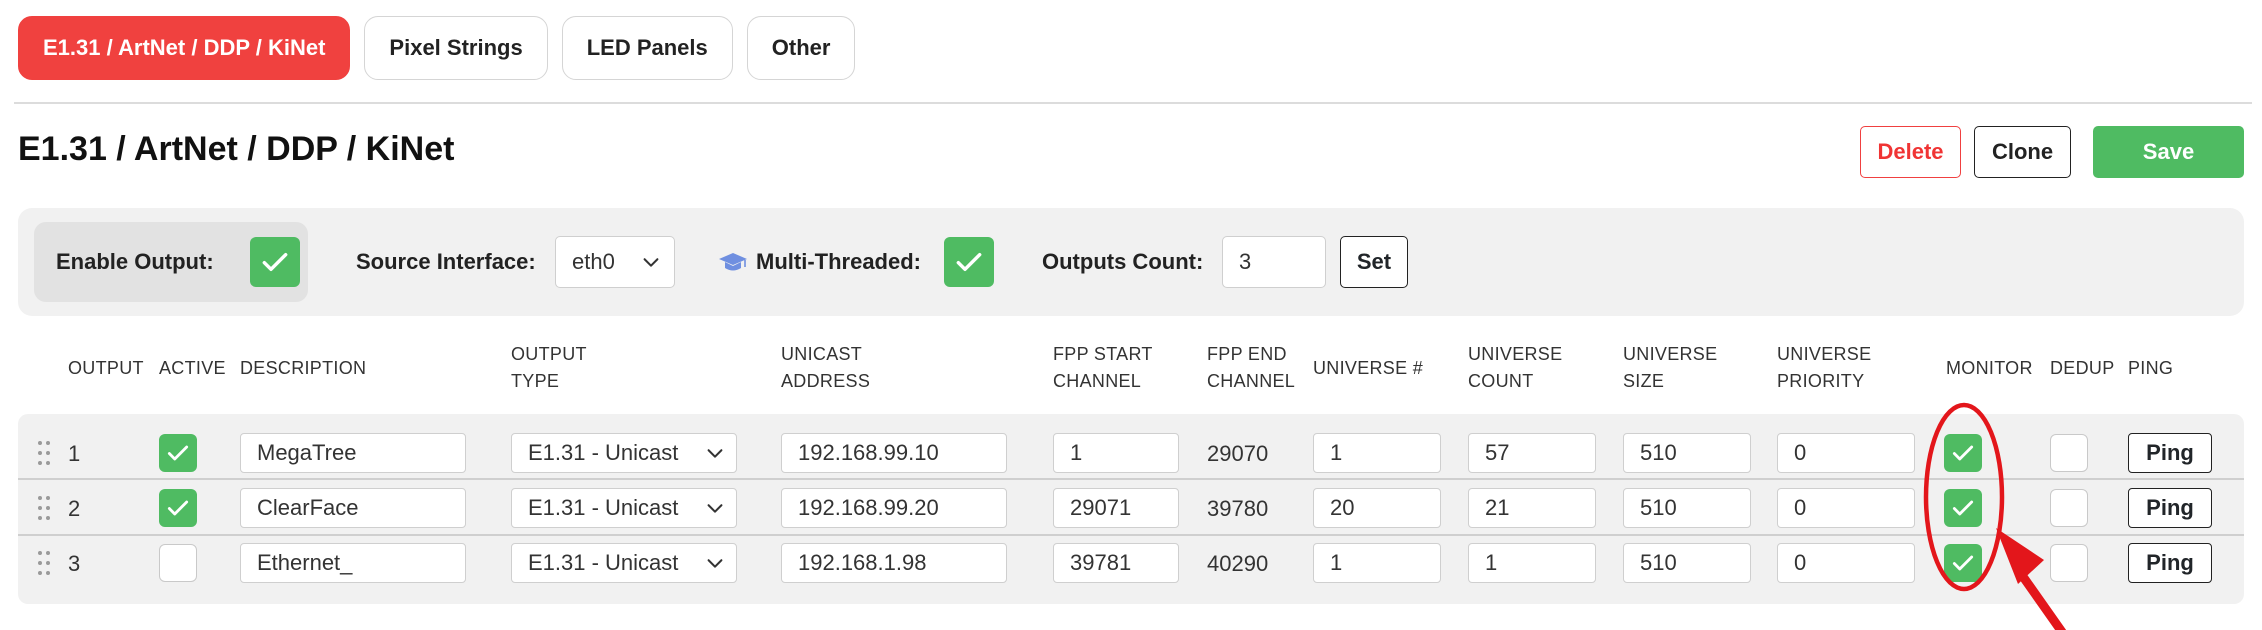 The width and height of the screenshot is (2262, 630). What do you see at coordinates (1910, 152) in the screenshot?
I see `delete-button: Delete` at bounding box center [1910, 152].